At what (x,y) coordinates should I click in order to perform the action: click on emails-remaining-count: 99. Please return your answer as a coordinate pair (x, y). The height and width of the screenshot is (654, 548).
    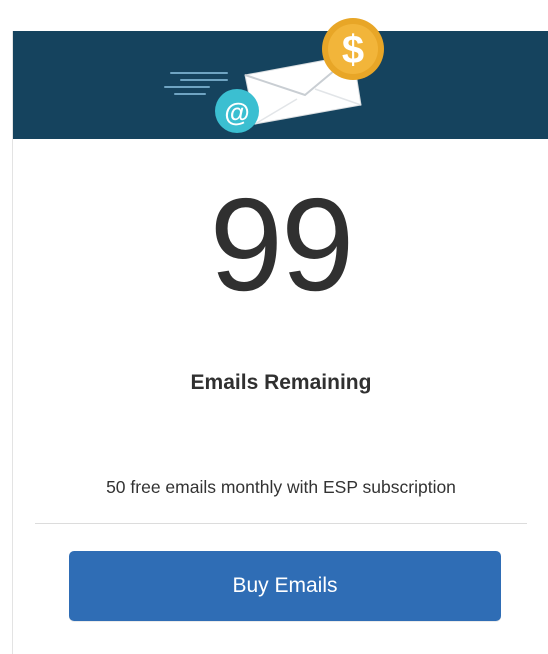
    Looking at the image, I should click on (282, 244).